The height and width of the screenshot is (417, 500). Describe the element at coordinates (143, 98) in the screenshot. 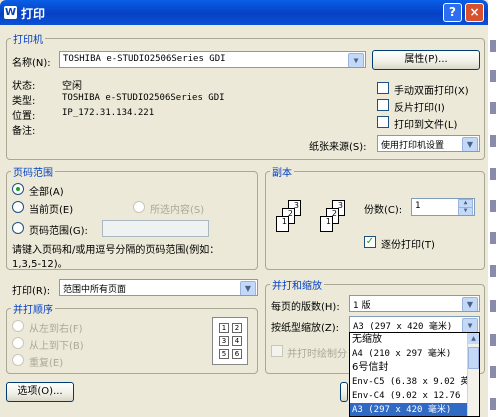

I see `type-value: TOSHIBA e-STUDIO2506Series GDI` at that location.